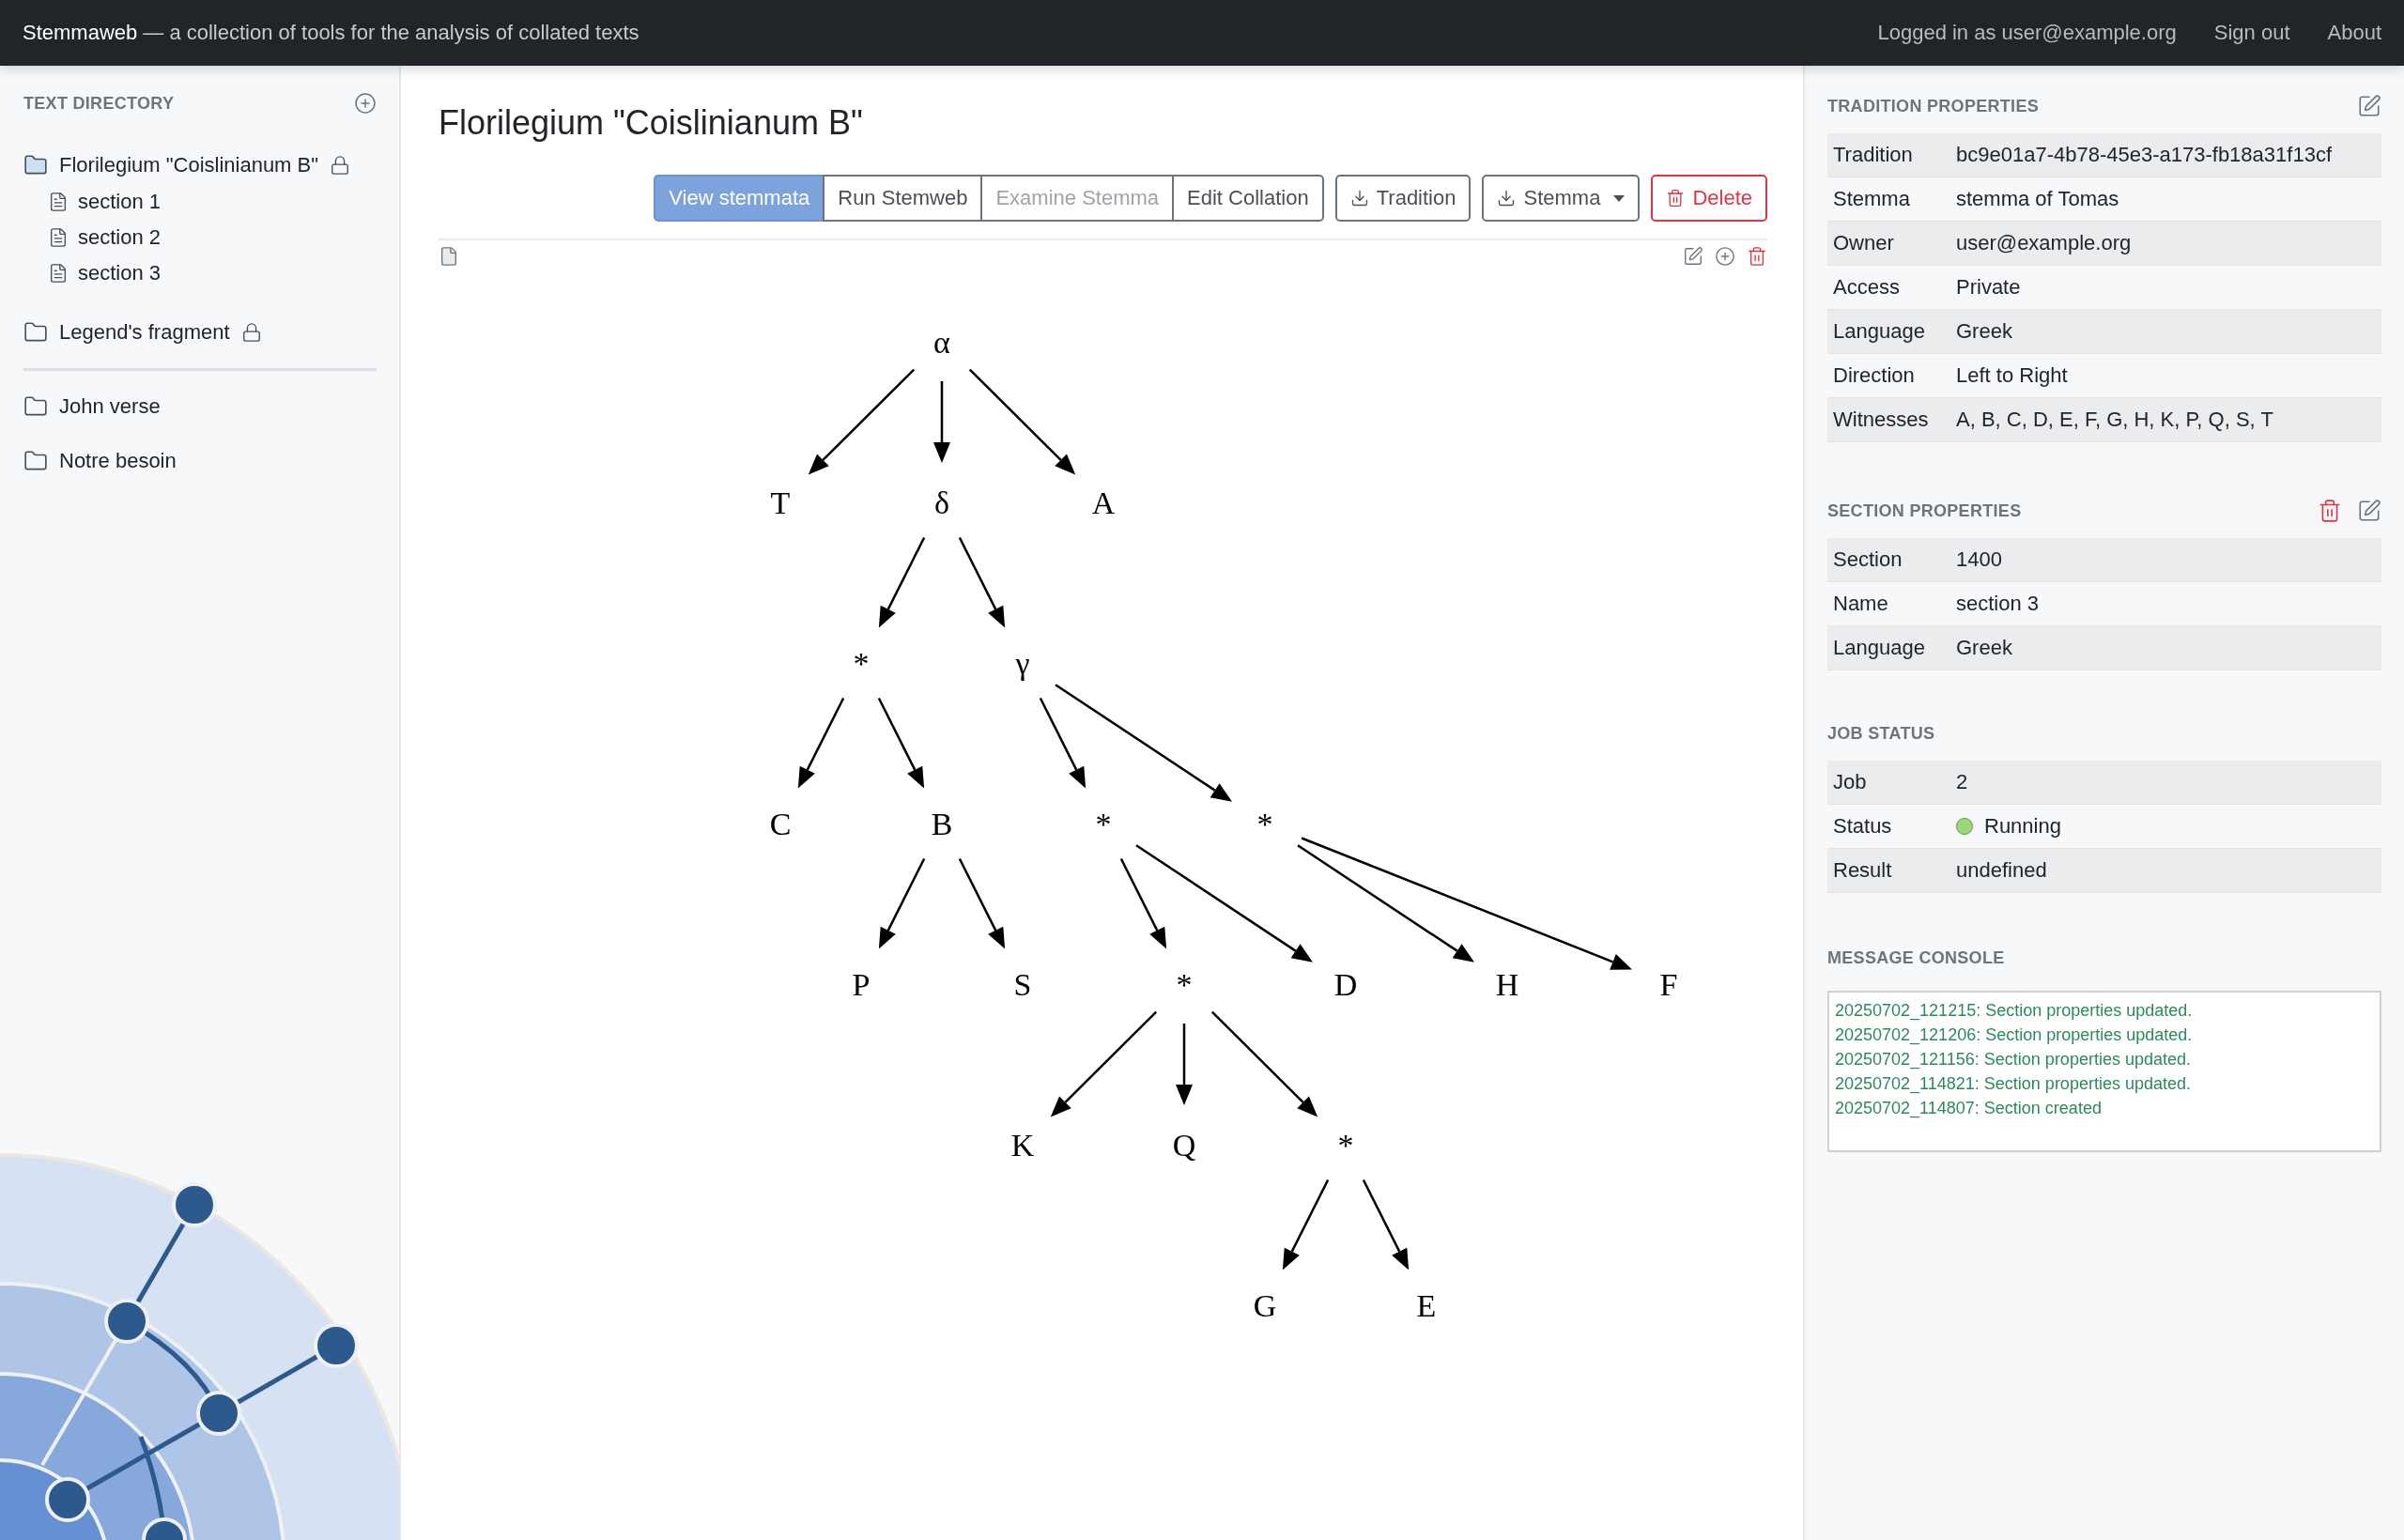 The height and width of the screenshot is (1540, 2404). What do you see at coordinates (651, 123) in the screenshot?
I see `page-title: Florilegium "Coislinianum B"` at bounding box center [651, 123].